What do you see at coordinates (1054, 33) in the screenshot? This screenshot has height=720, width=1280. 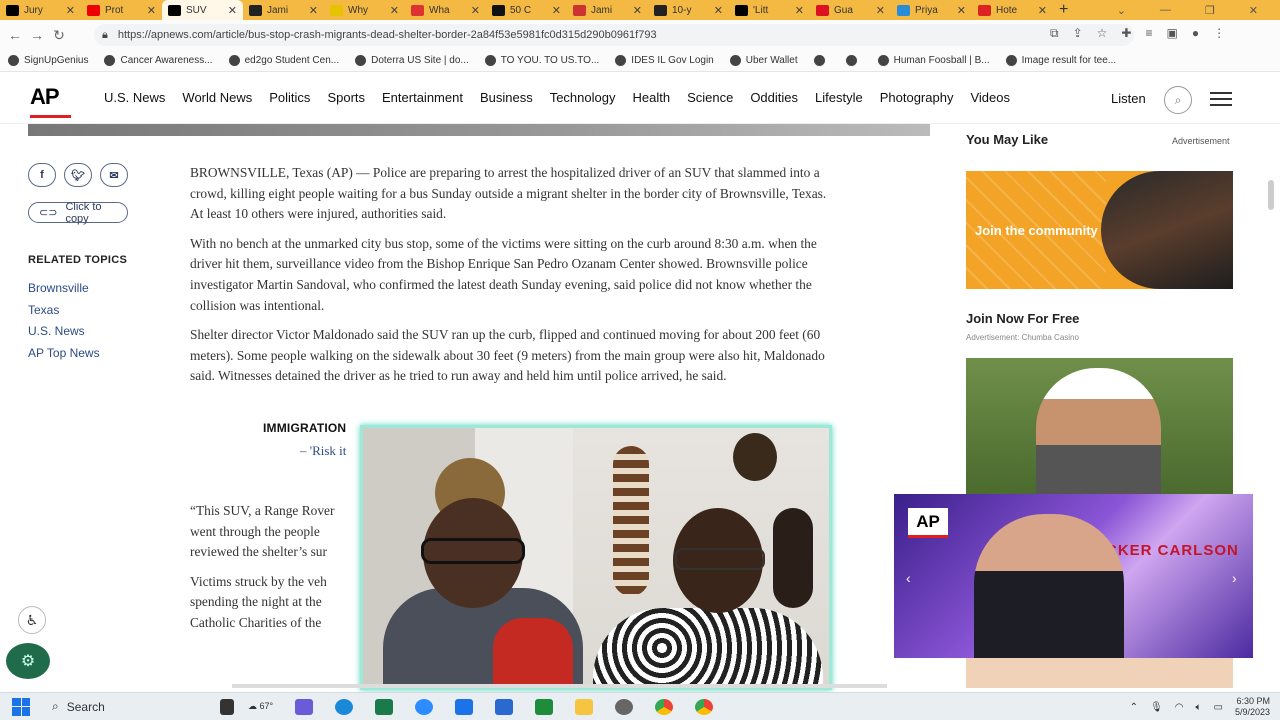 I see `install-icon: ⧉` at bounding box center [1054, 33].